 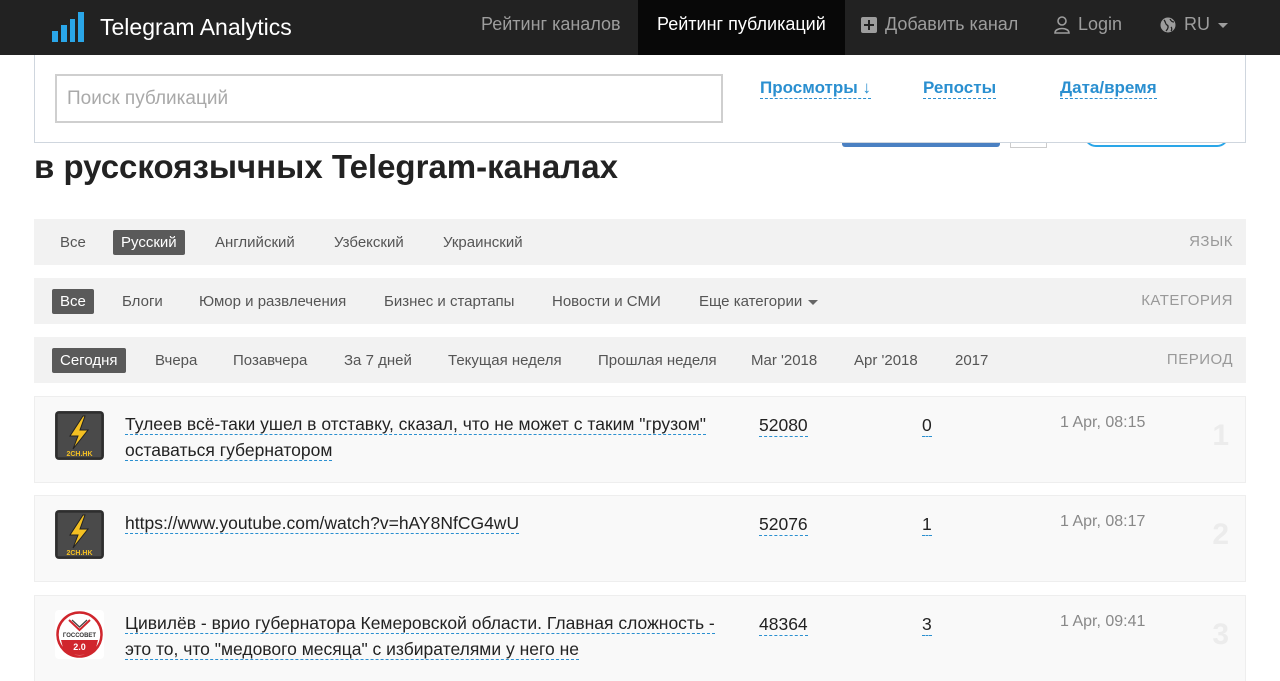 What do you see at coordinates (971, 360) in the screenshot?
I see `filter-period-2017: 2017` at bounding box center [971, 360].